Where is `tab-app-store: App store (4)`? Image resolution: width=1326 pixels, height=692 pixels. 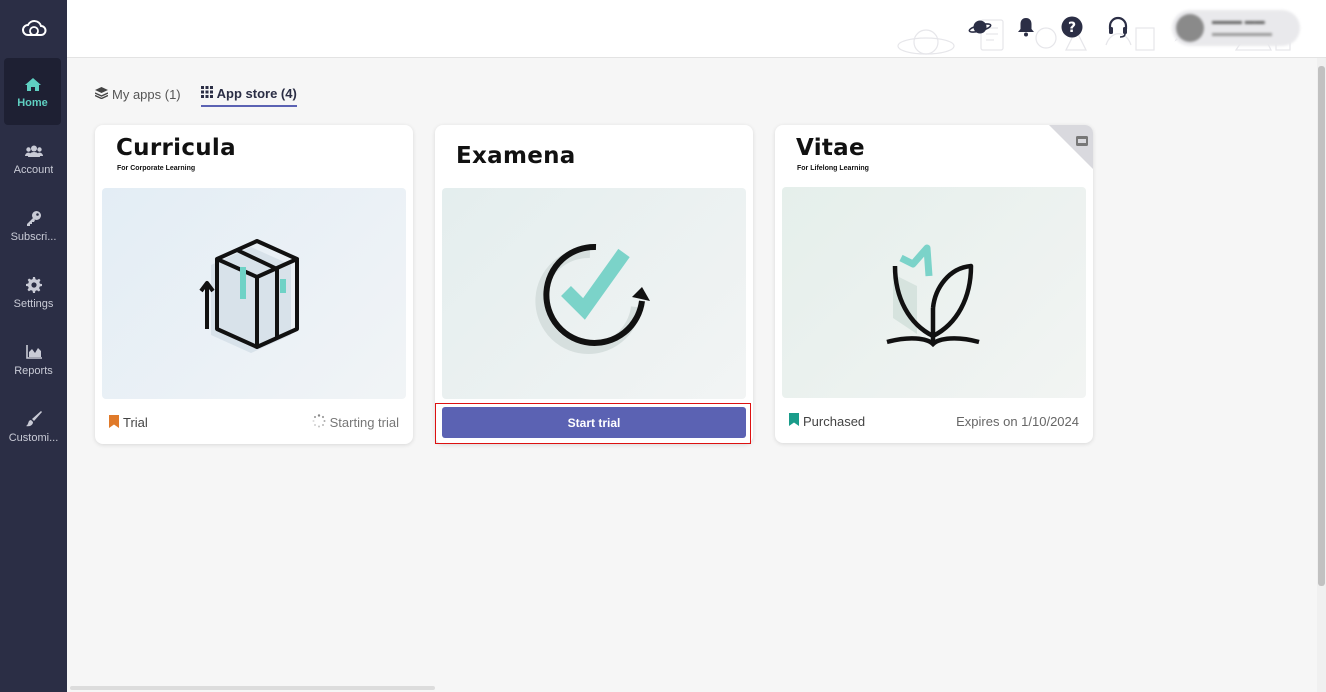 tab-app-store: App store (4) is located at coordinates (248, 96).